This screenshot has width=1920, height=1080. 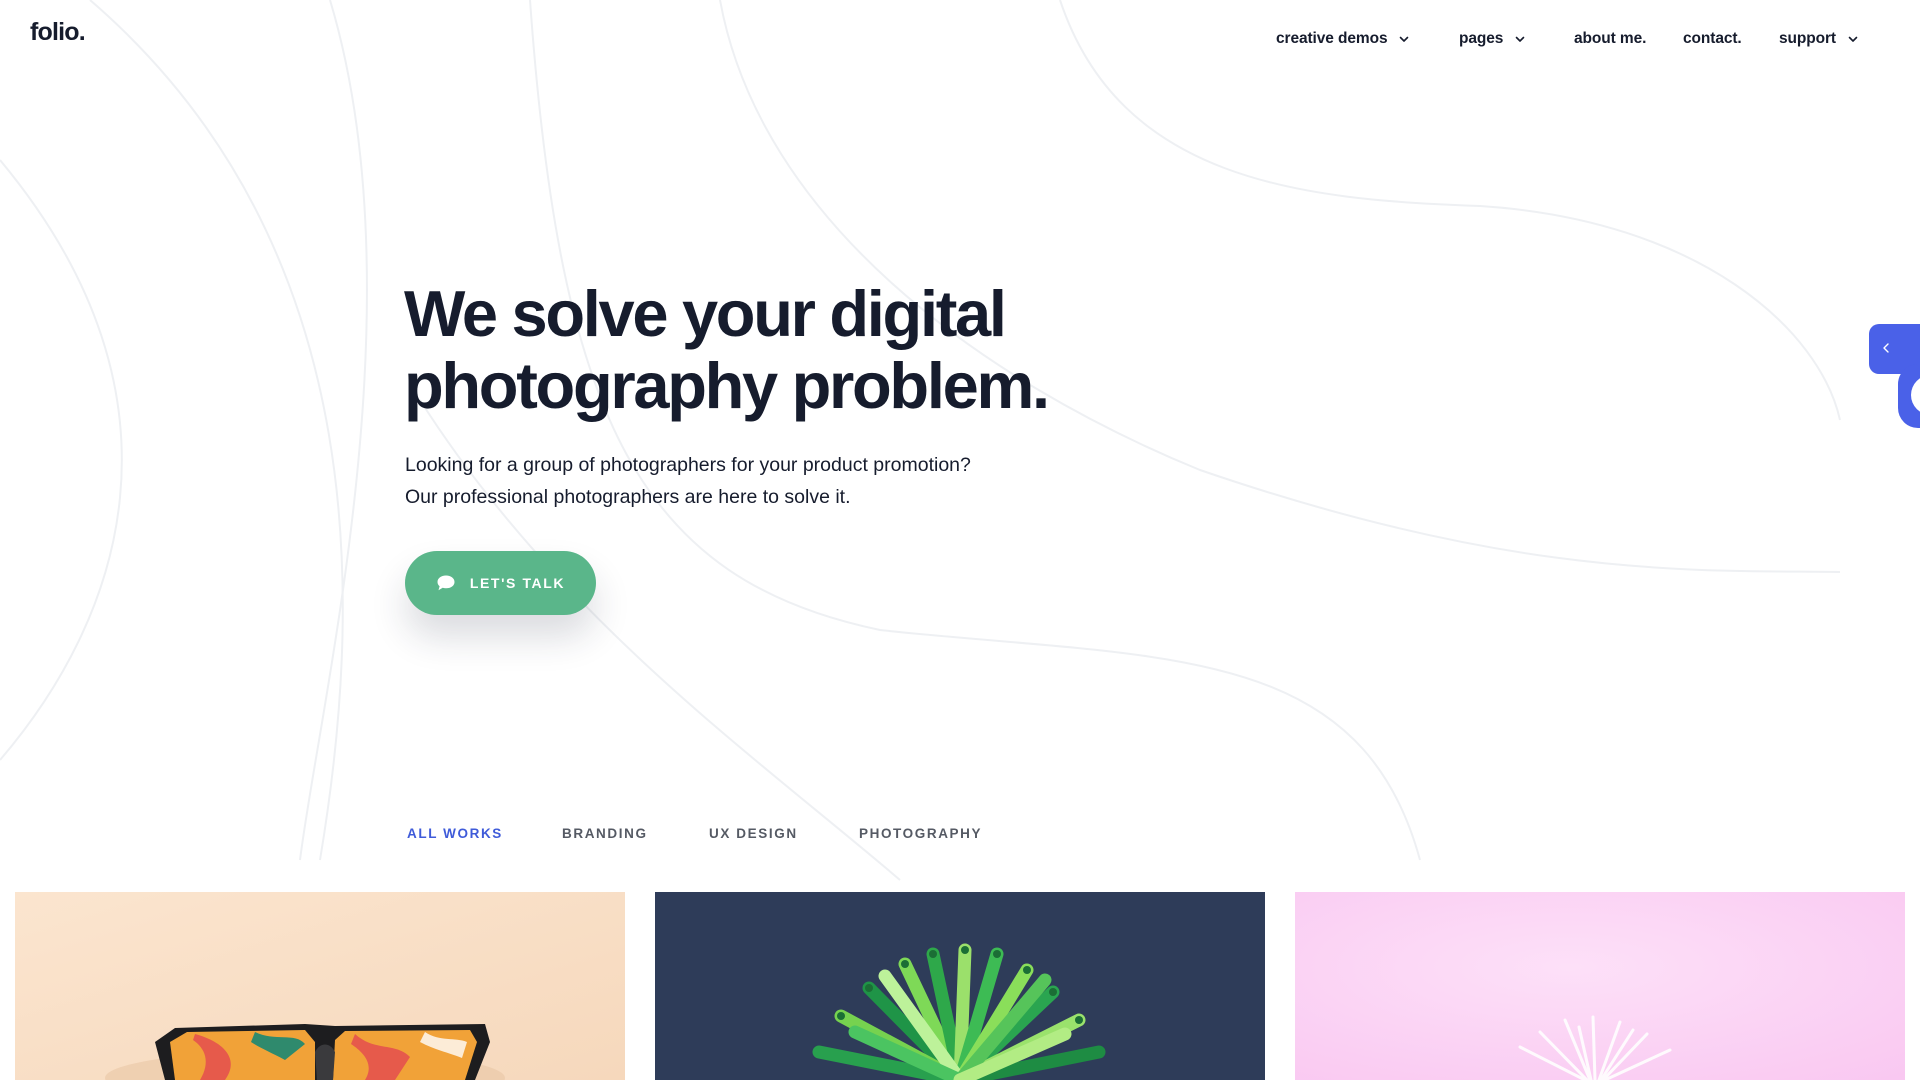 I want to click on site-logo: folio., so click(x=58, y=32).